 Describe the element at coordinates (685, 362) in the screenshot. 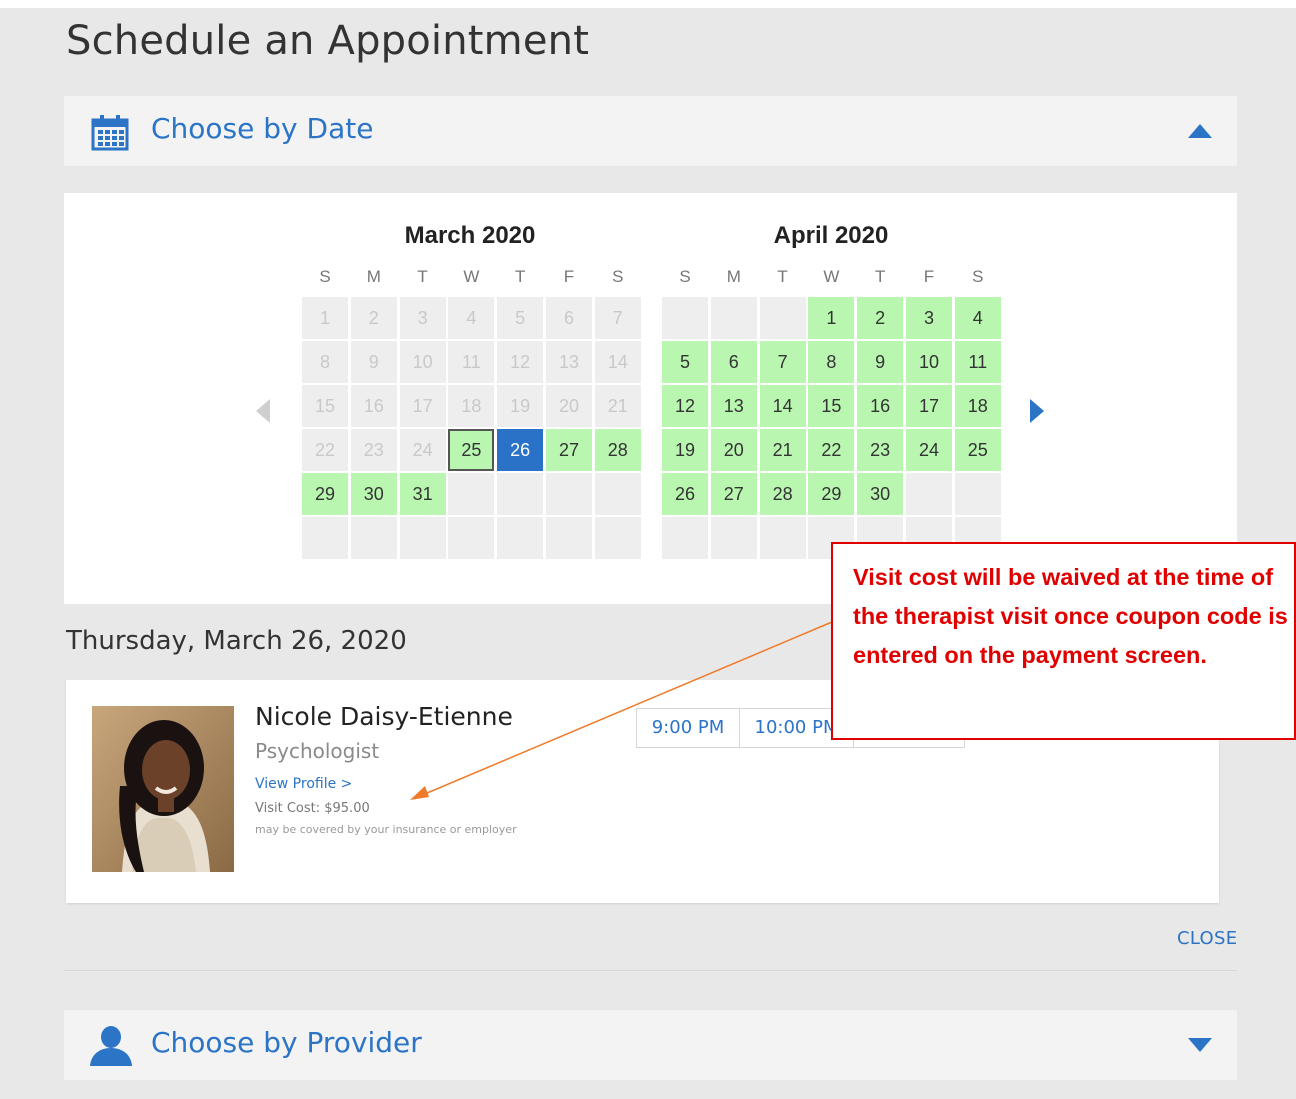

I see `calendar-day: 5` at that location.